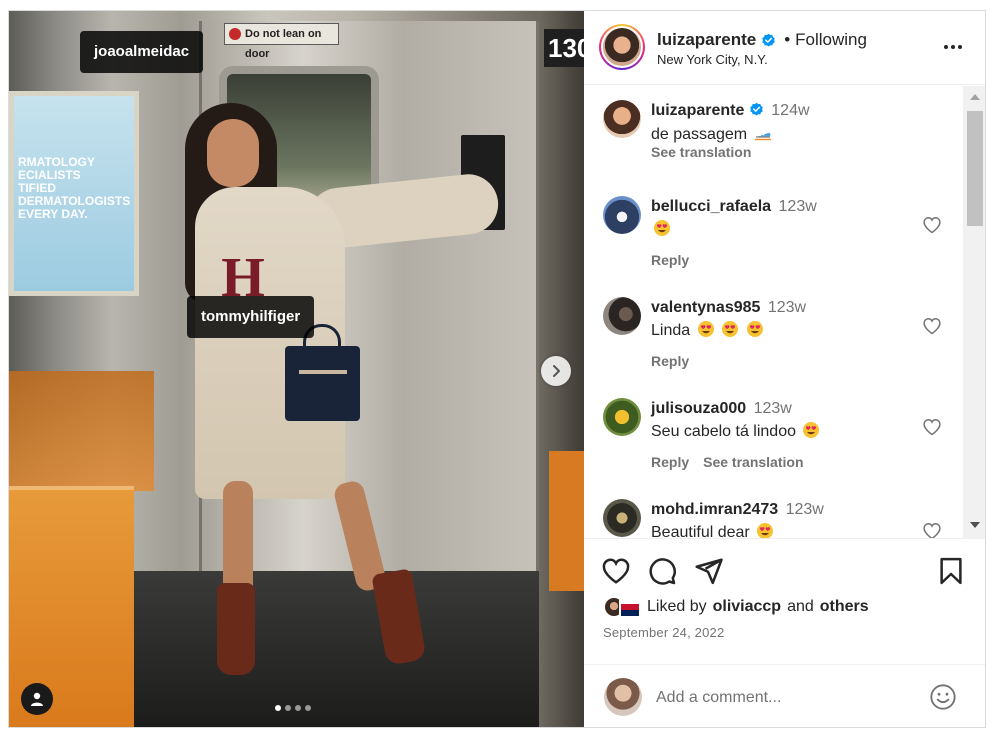 The width and height of the screenshot is (993, 736). Describe the element at coordinates (616, 571) in the screenshot. I see `like-heart-icon` at that location.